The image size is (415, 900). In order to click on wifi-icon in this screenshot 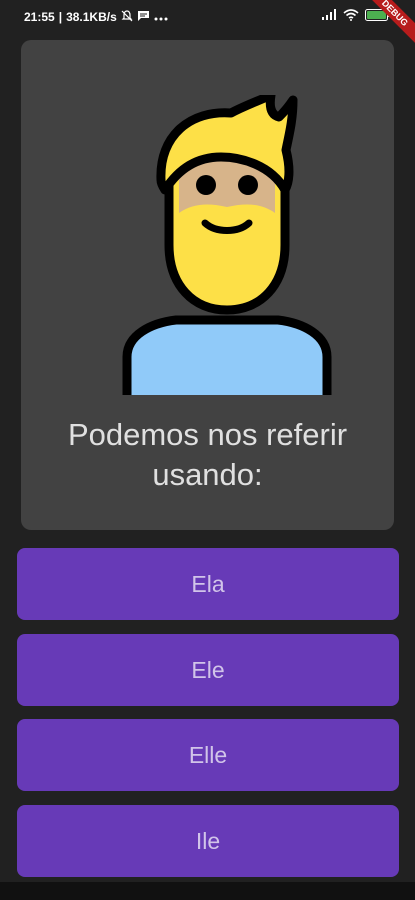, I will do `click(351, 16)`.